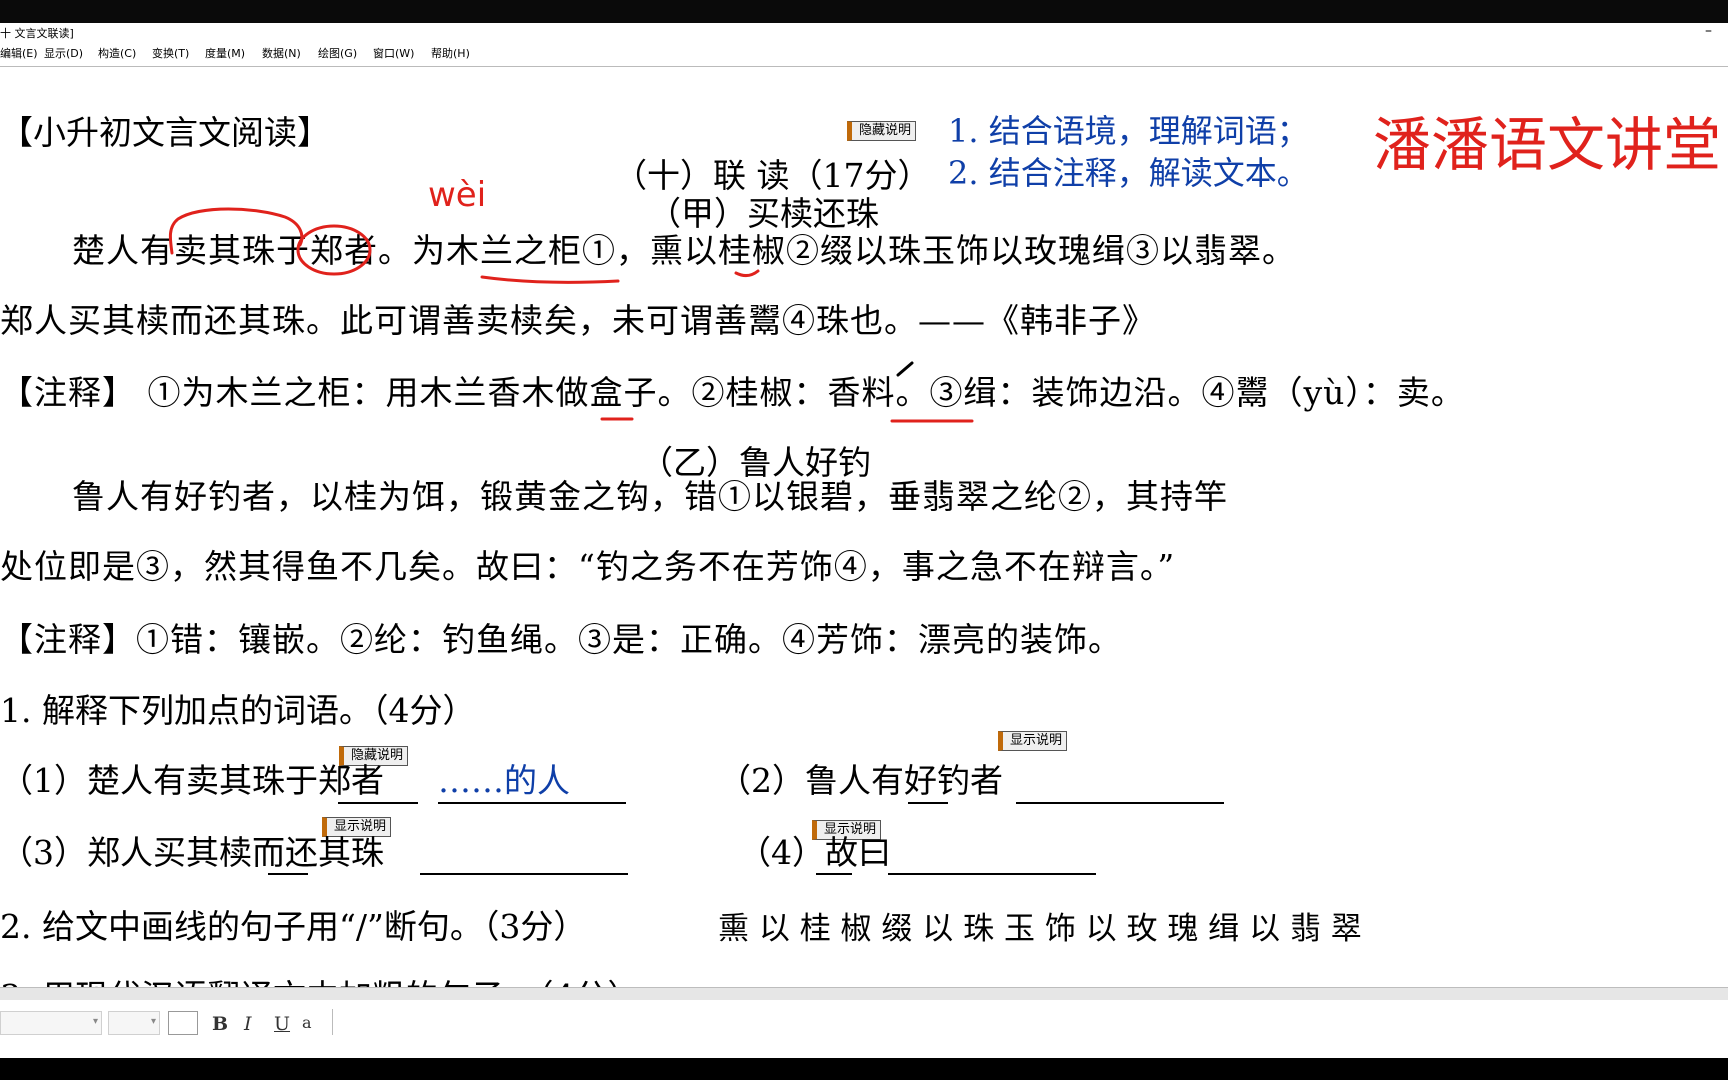 This screenshot has height=1080, width=1728. Describe the element at coordinates (192, 852) in the screenshot. I see `question-1-3: （3）郑人买其椟而还其珠` at that location.